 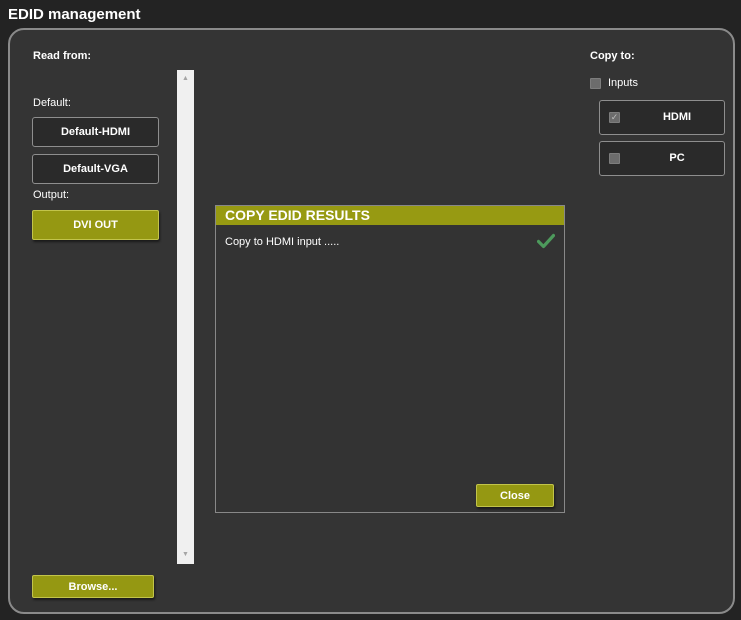 I want to click on hdmi-target-label: HDMI, so click(x=677, y=117).